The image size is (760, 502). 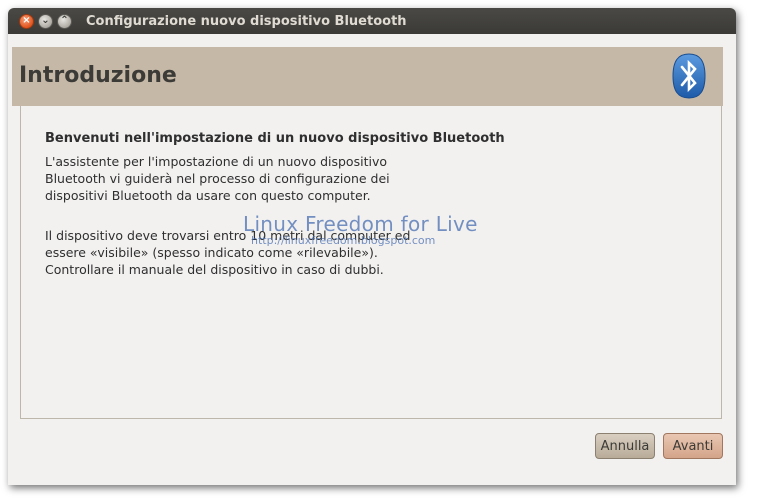 I want to click on minimize-icon: ⌄, so click(x=45, y=20).